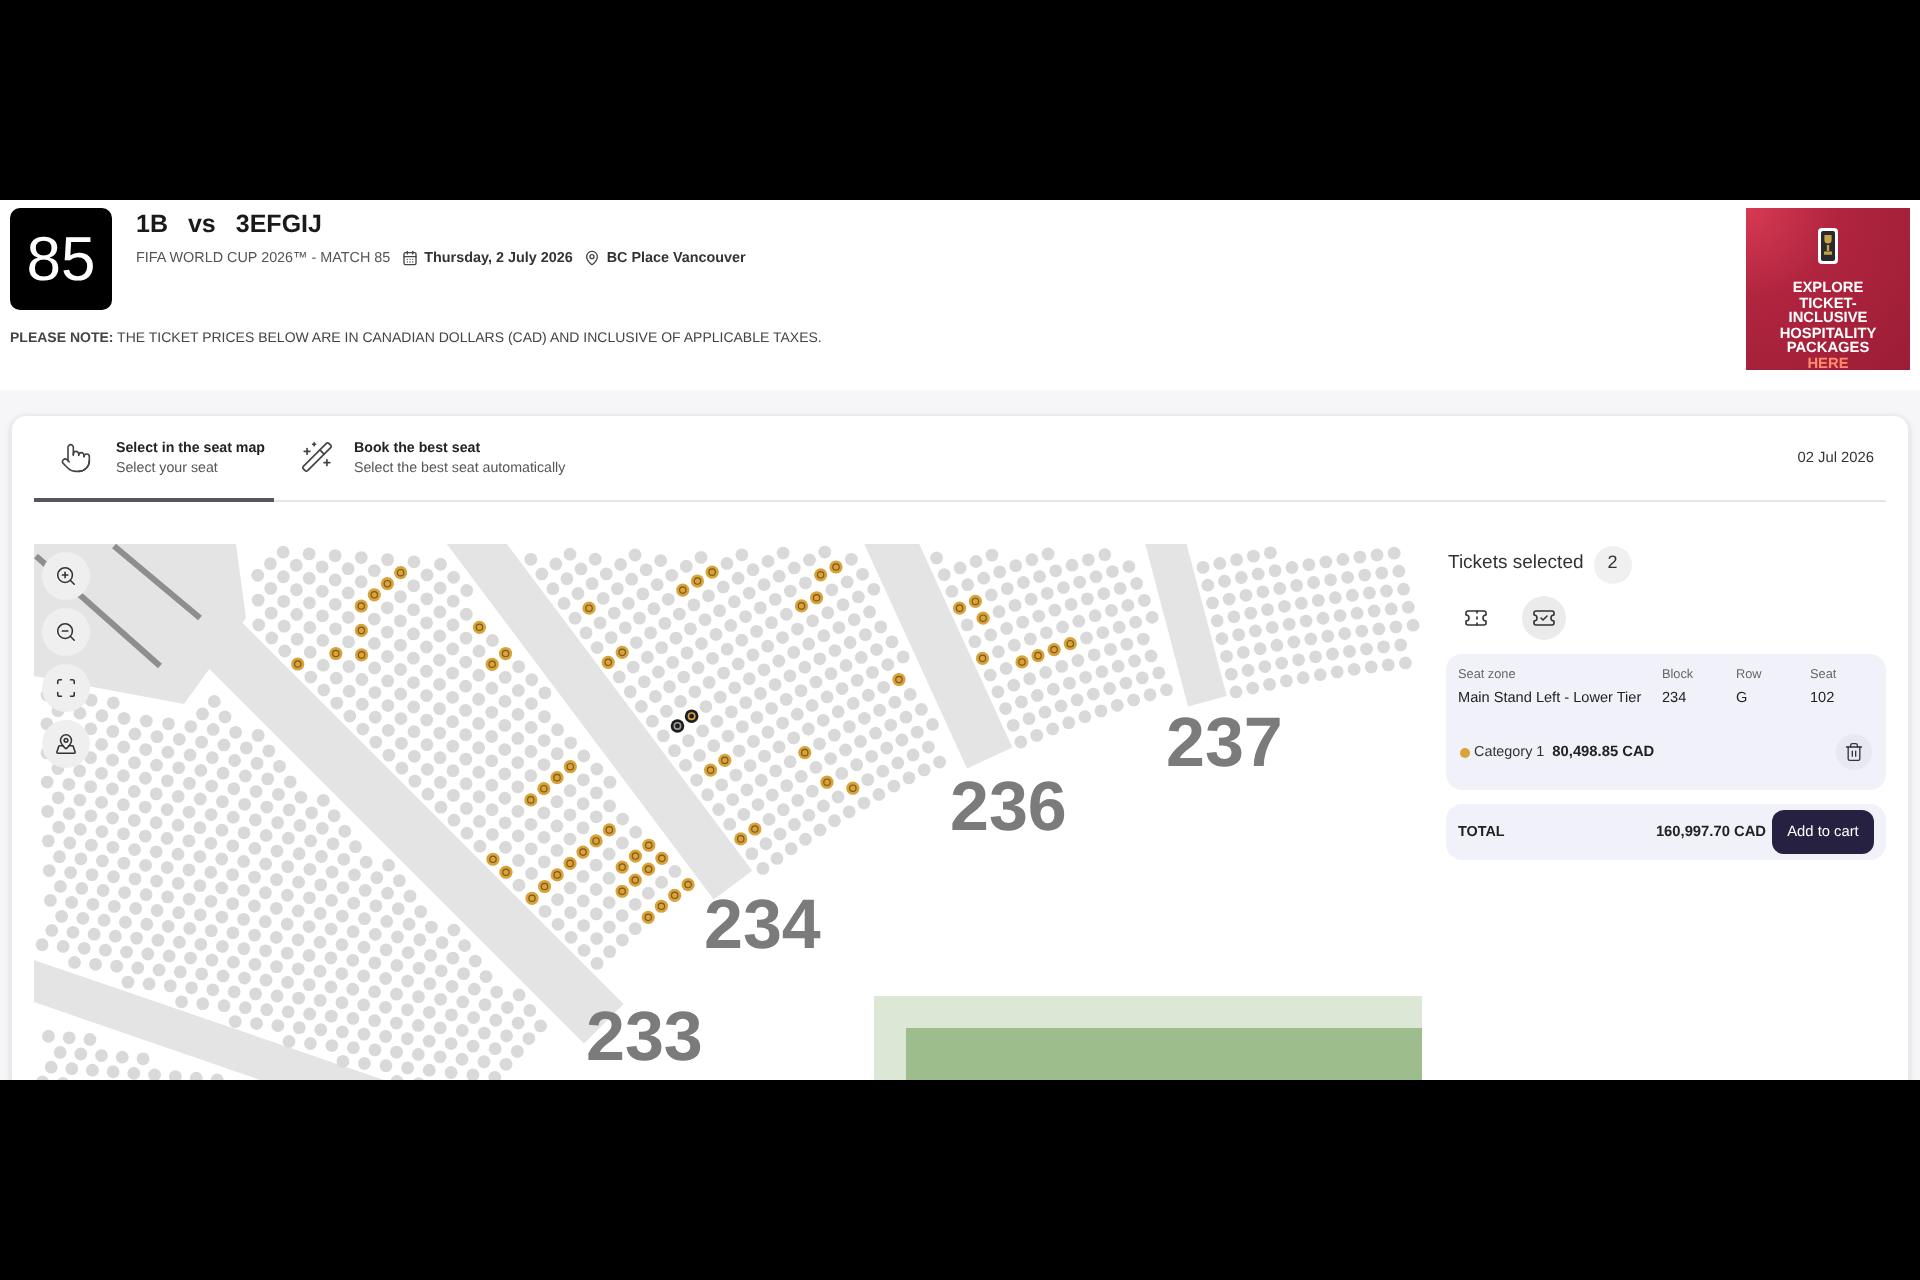 This screenshot has height=1280, width=1920. I want to click on zoom-out-button, so click(66, 632).